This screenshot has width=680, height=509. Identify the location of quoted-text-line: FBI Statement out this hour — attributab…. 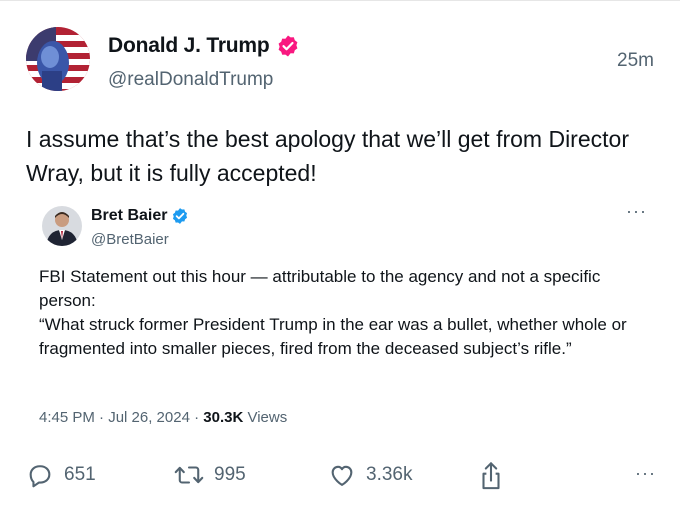
(320, 288).